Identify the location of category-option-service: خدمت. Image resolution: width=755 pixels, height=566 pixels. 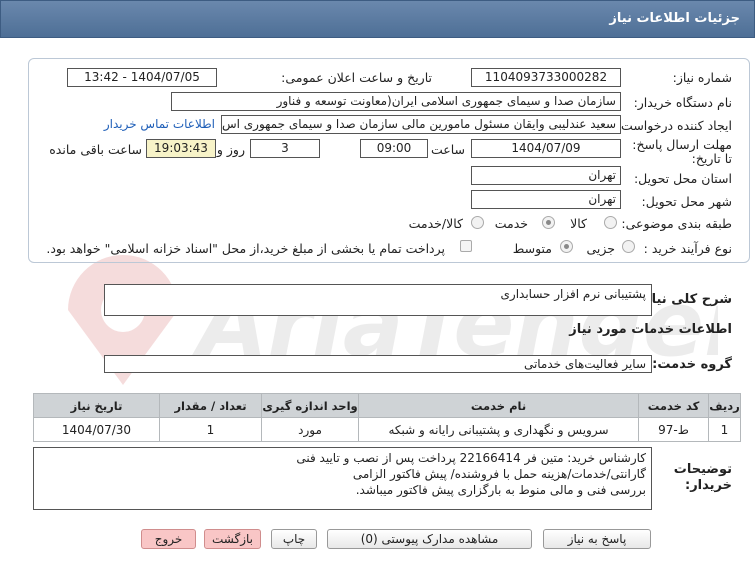
(511, 223).